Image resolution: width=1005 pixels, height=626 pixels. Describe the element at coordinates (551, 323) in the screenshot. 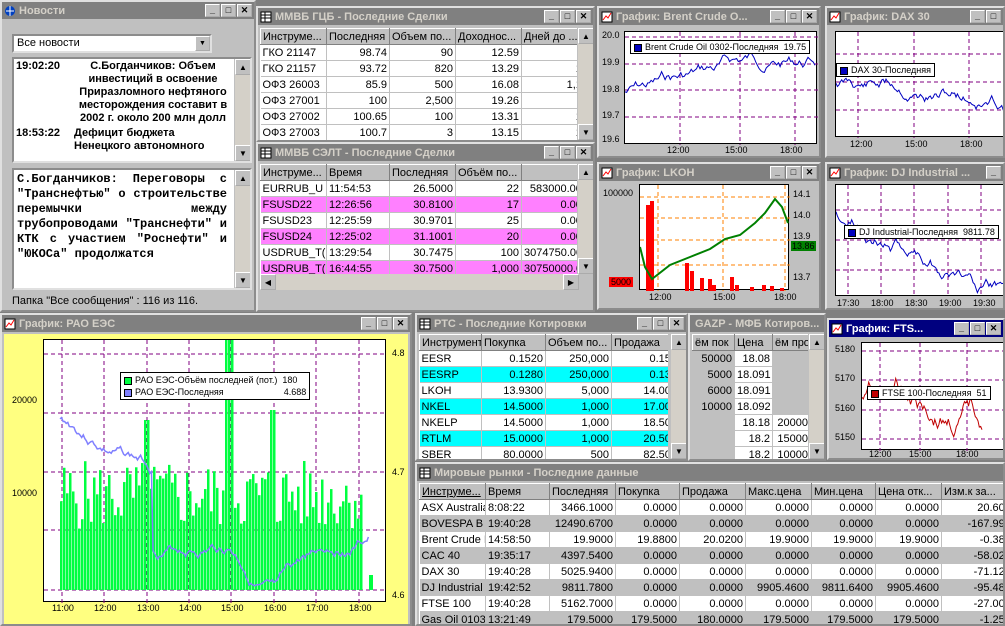

I see `rts-titlebar: РТС - Последние Котировки _ □ ✕` at that location.